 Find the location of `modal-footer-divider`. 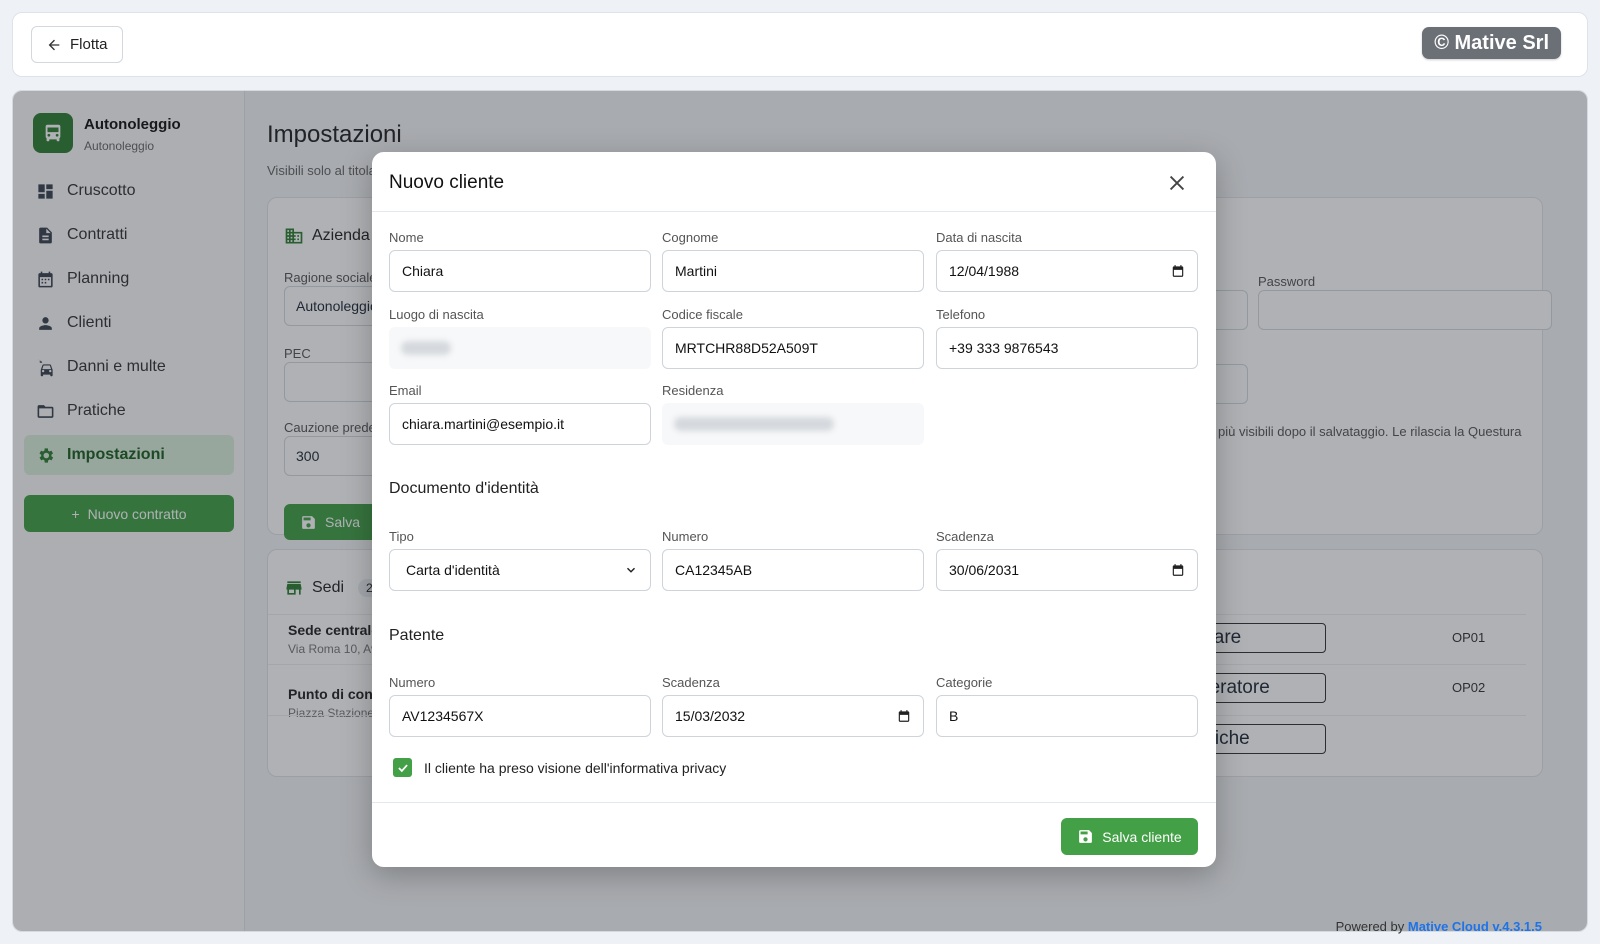

modal-footer-divider is located at coordinates (794, 802).